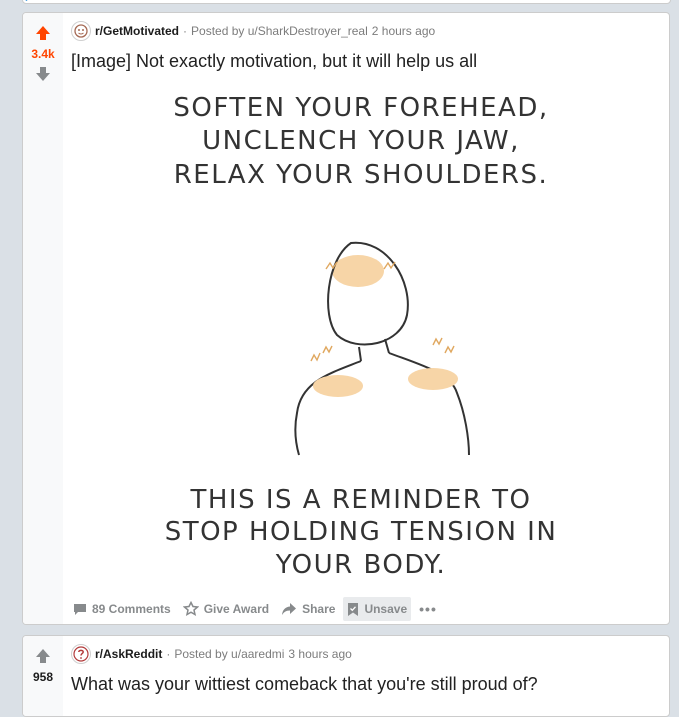  I want to click on bookmark-icon, so click(353, 609).